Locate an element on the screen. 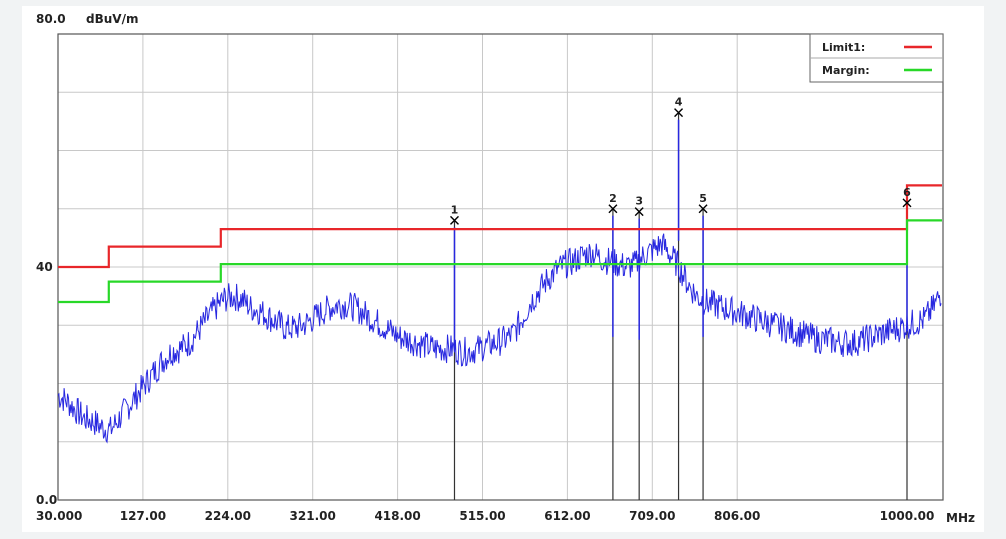 This screenshot has height=539, width=1006. y-tick-label: 80.0 is located at coordinates (51, 19).